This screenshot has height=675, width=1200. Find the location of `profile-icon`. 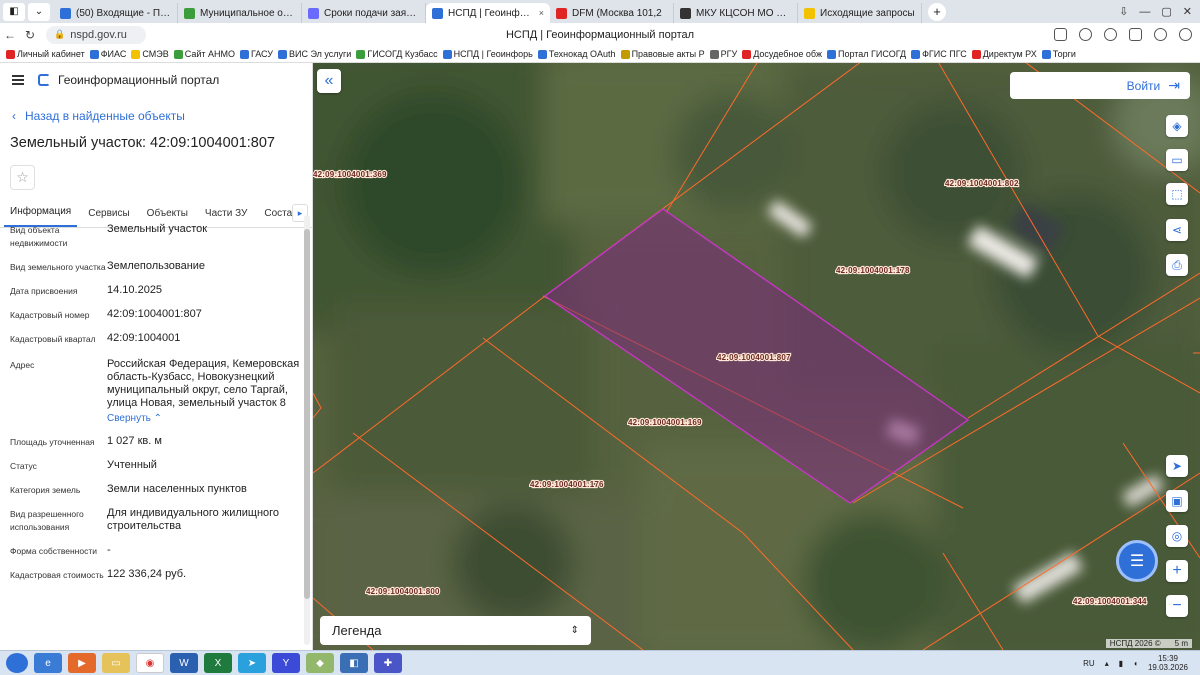

profile-icon is located at coordinates (1185, 34).